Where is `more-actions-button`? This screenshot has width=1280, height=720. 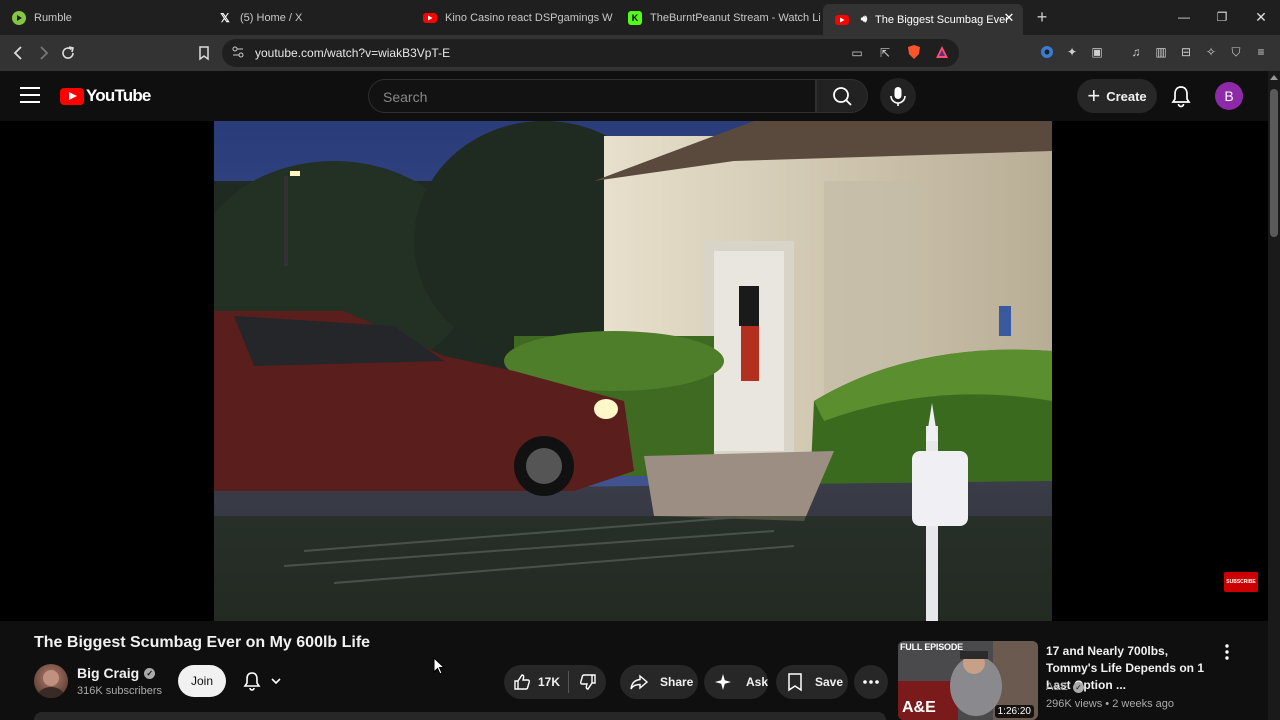
more-actions-button is located at coordinates (871, 682).